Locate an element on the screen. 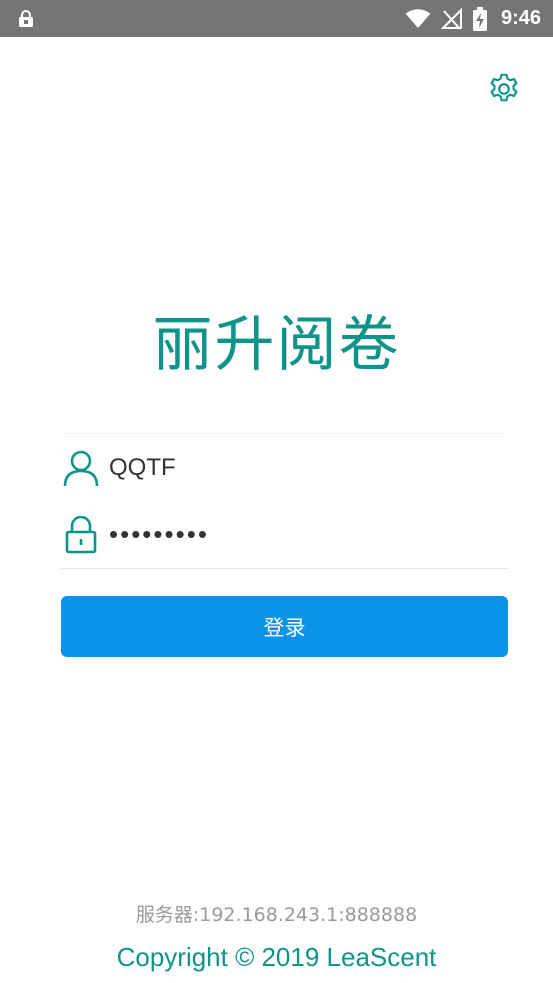 The width and height of the screenshot is (553, 983). lock-icon is located at coordinates (81, 535).